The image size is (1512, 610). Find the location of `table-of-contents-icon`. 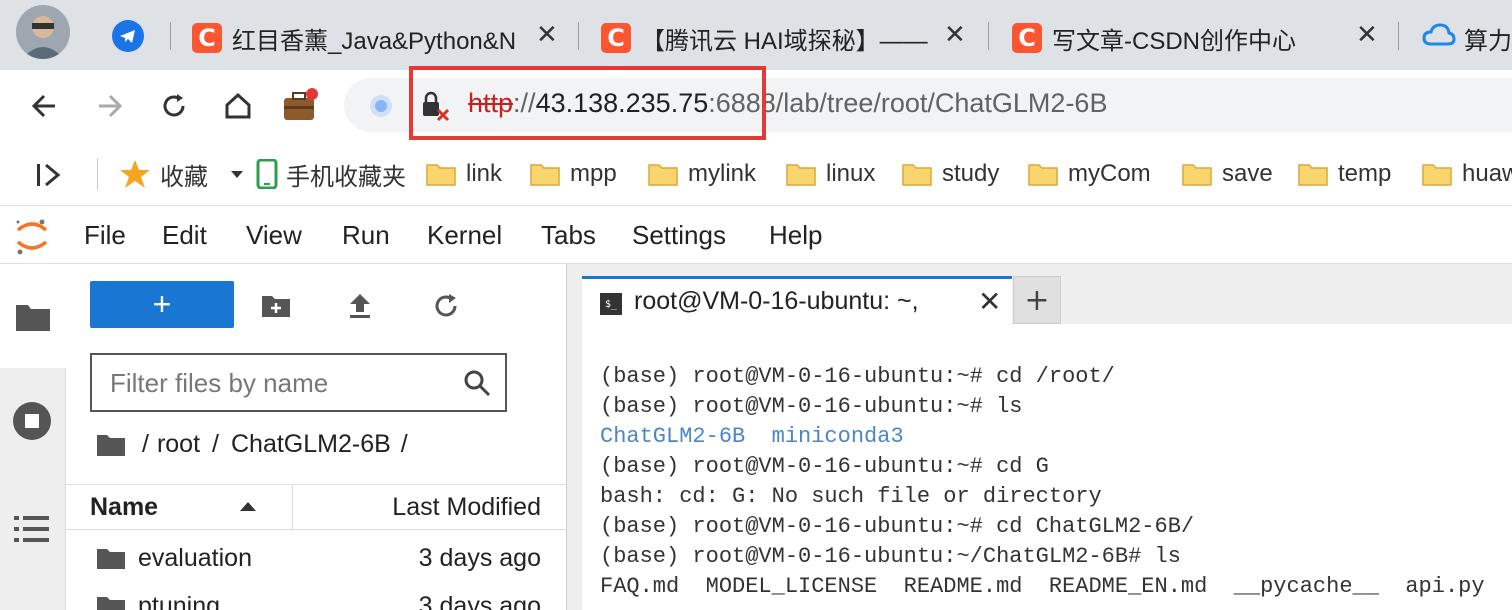

table-of-contents-icon is located at coordinates (32, 529).